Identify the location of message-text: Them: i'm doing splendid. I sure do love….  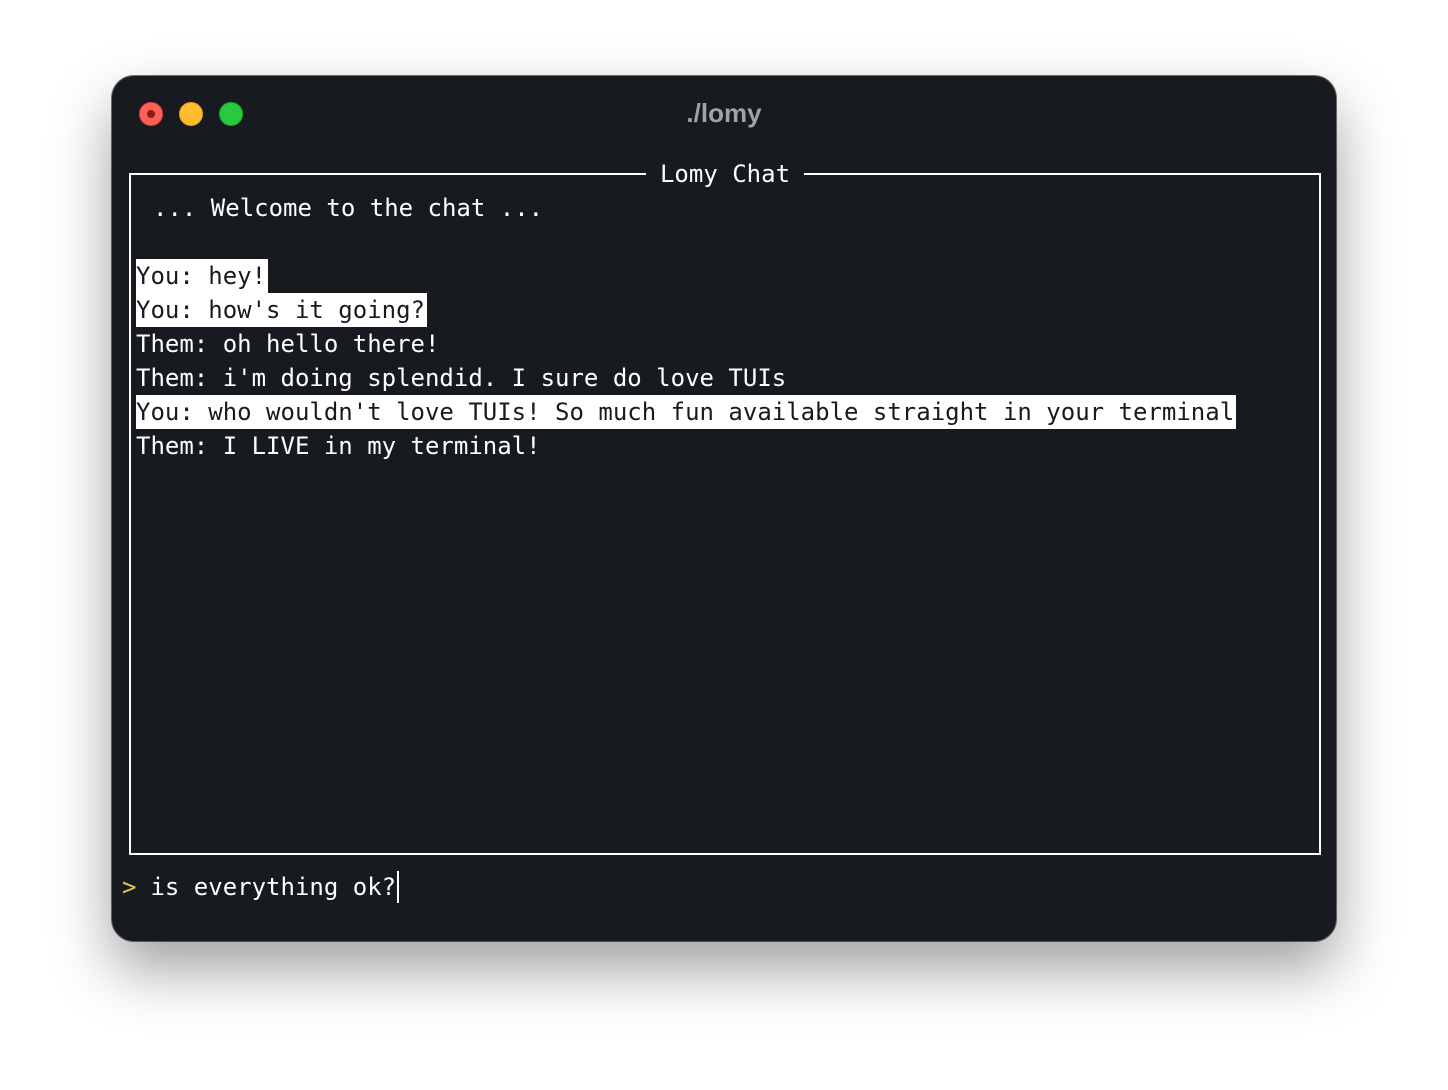
(461, 378).